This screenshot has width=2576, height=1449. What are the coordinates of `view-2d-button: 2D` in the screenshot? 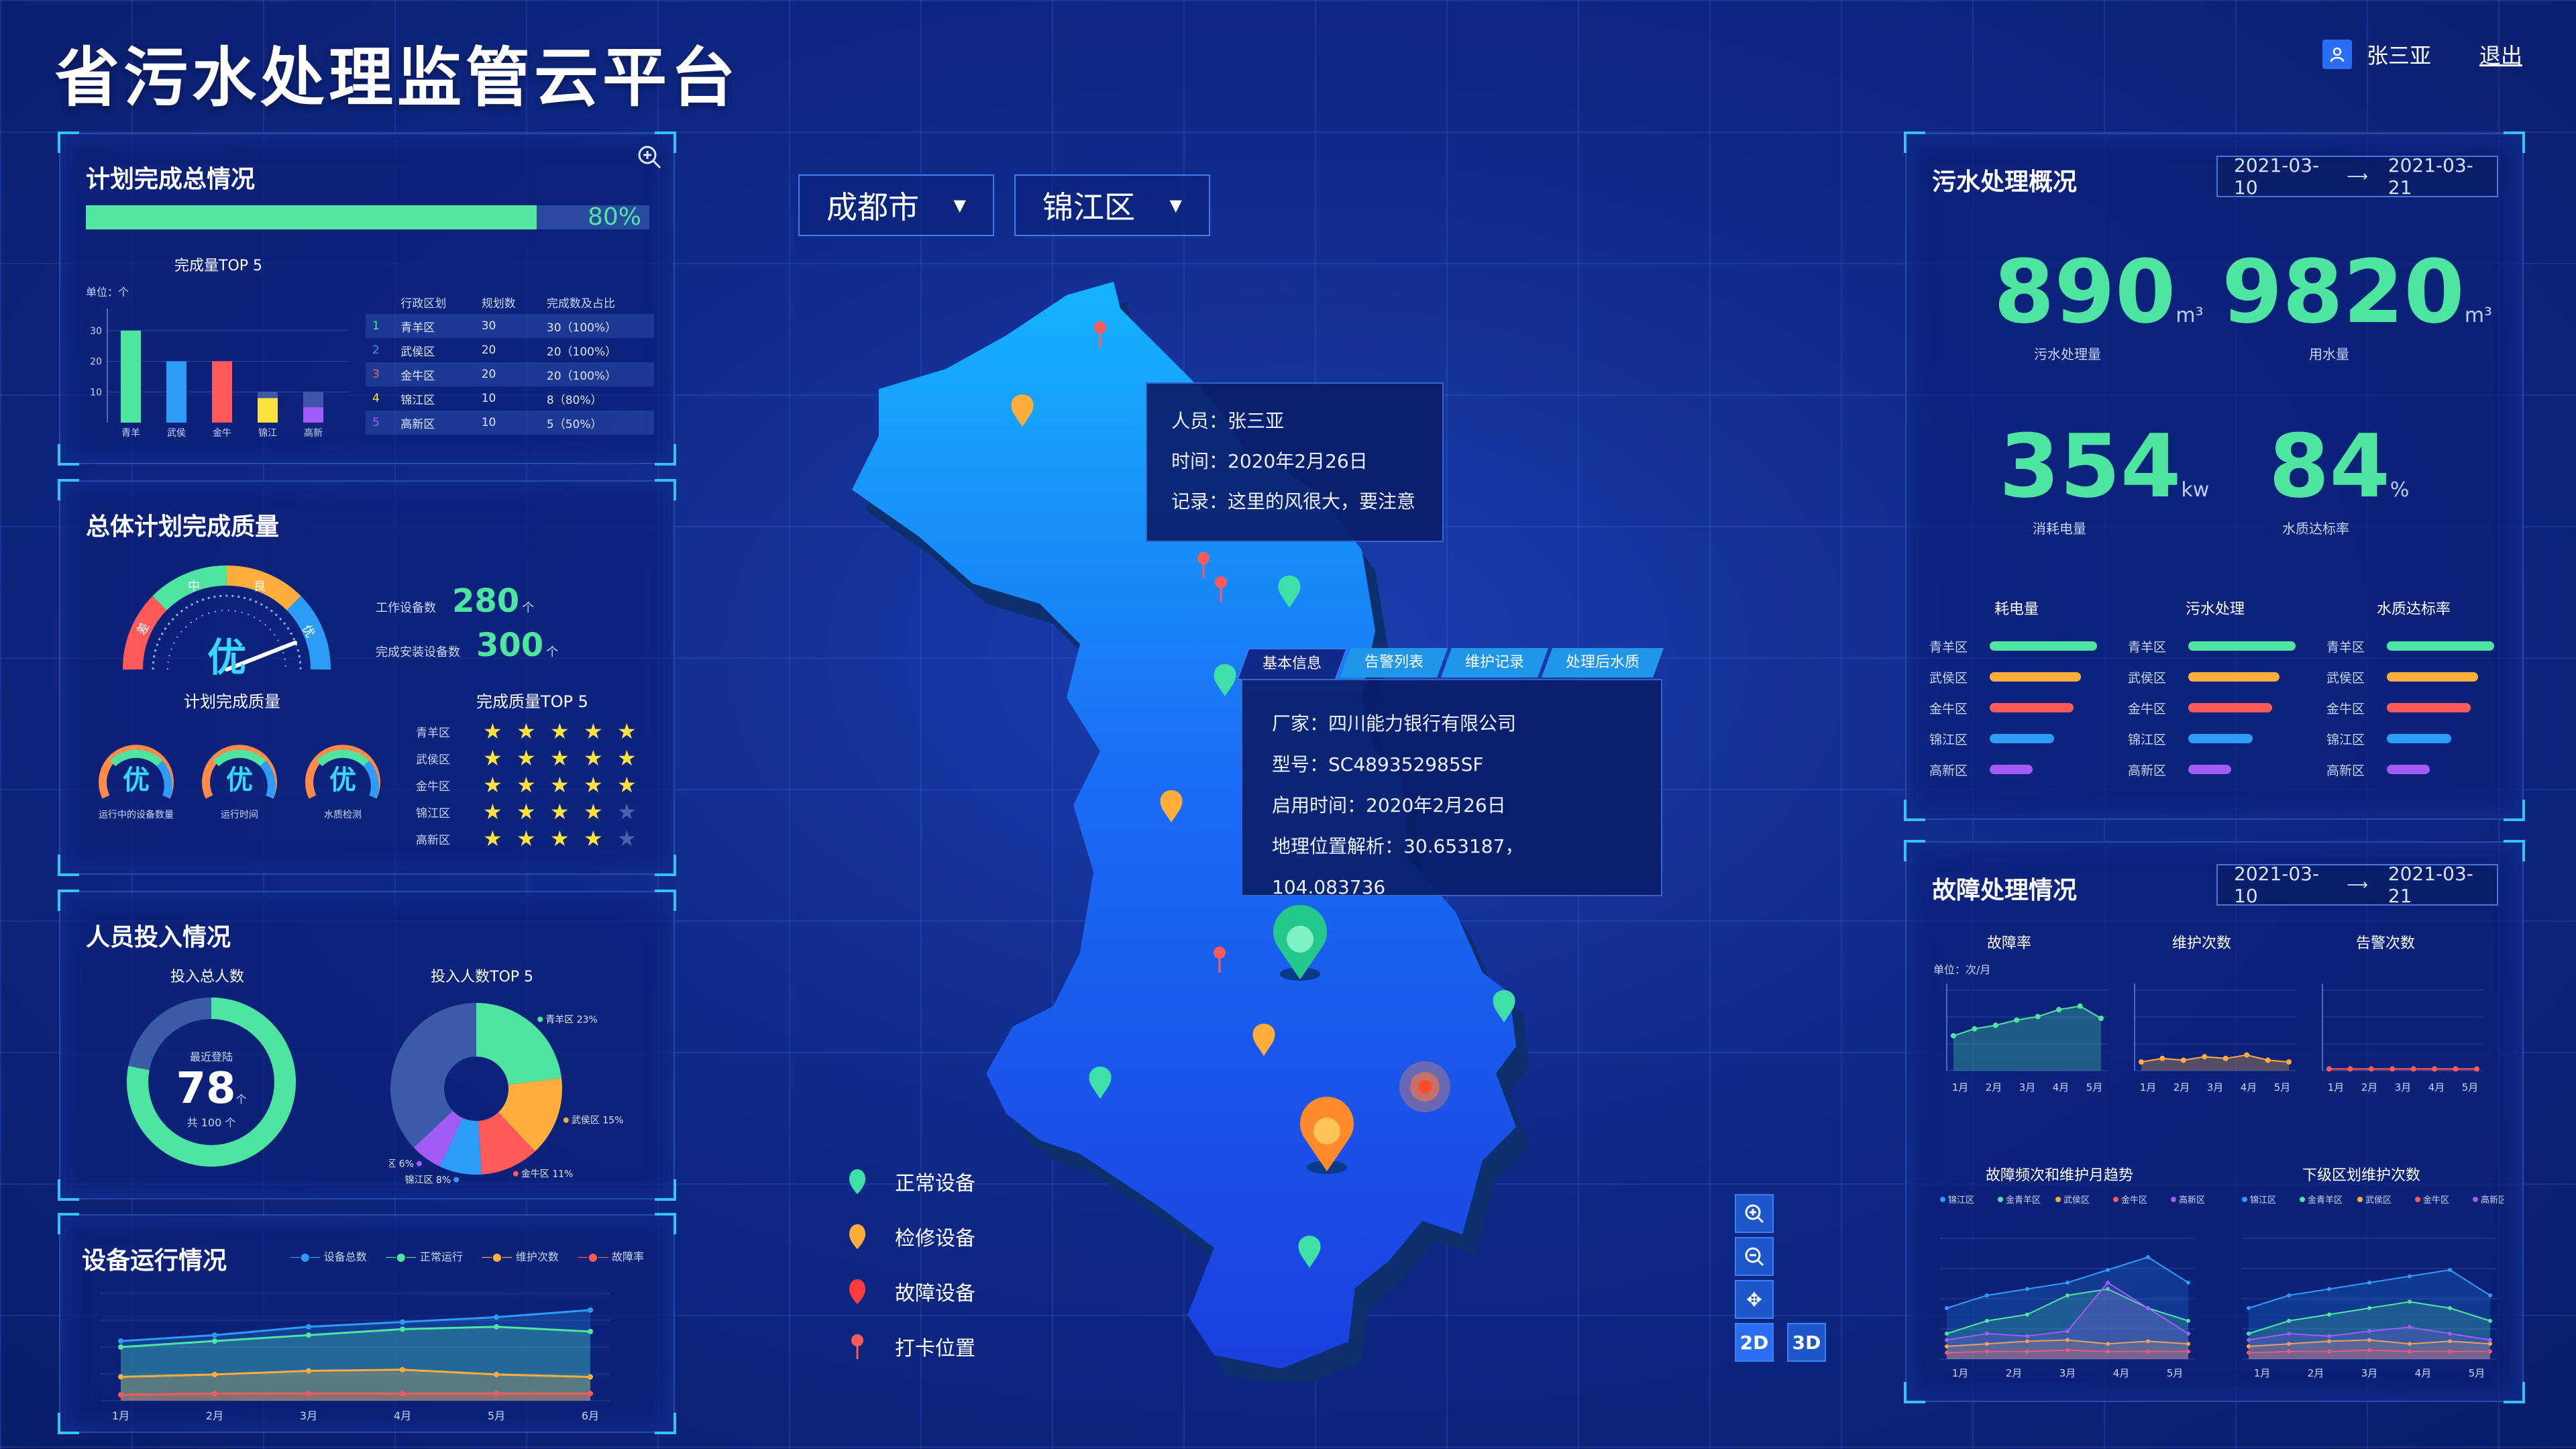 It's located at (1754, 1342).